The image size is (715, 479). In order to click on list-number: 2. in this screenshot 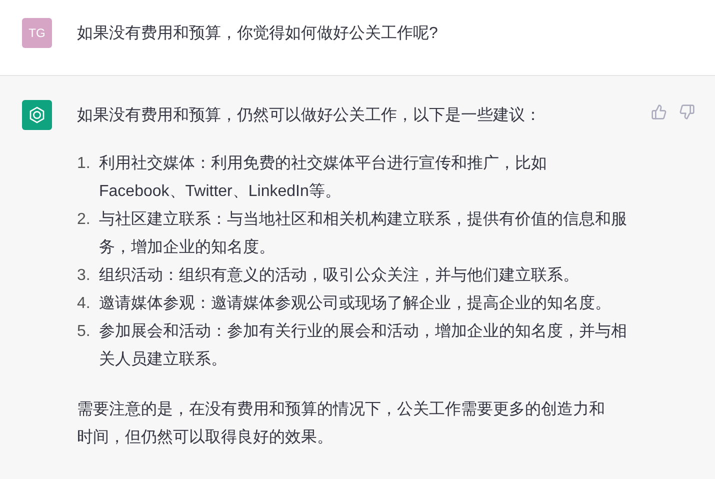, I will do `click(84, 220)`.